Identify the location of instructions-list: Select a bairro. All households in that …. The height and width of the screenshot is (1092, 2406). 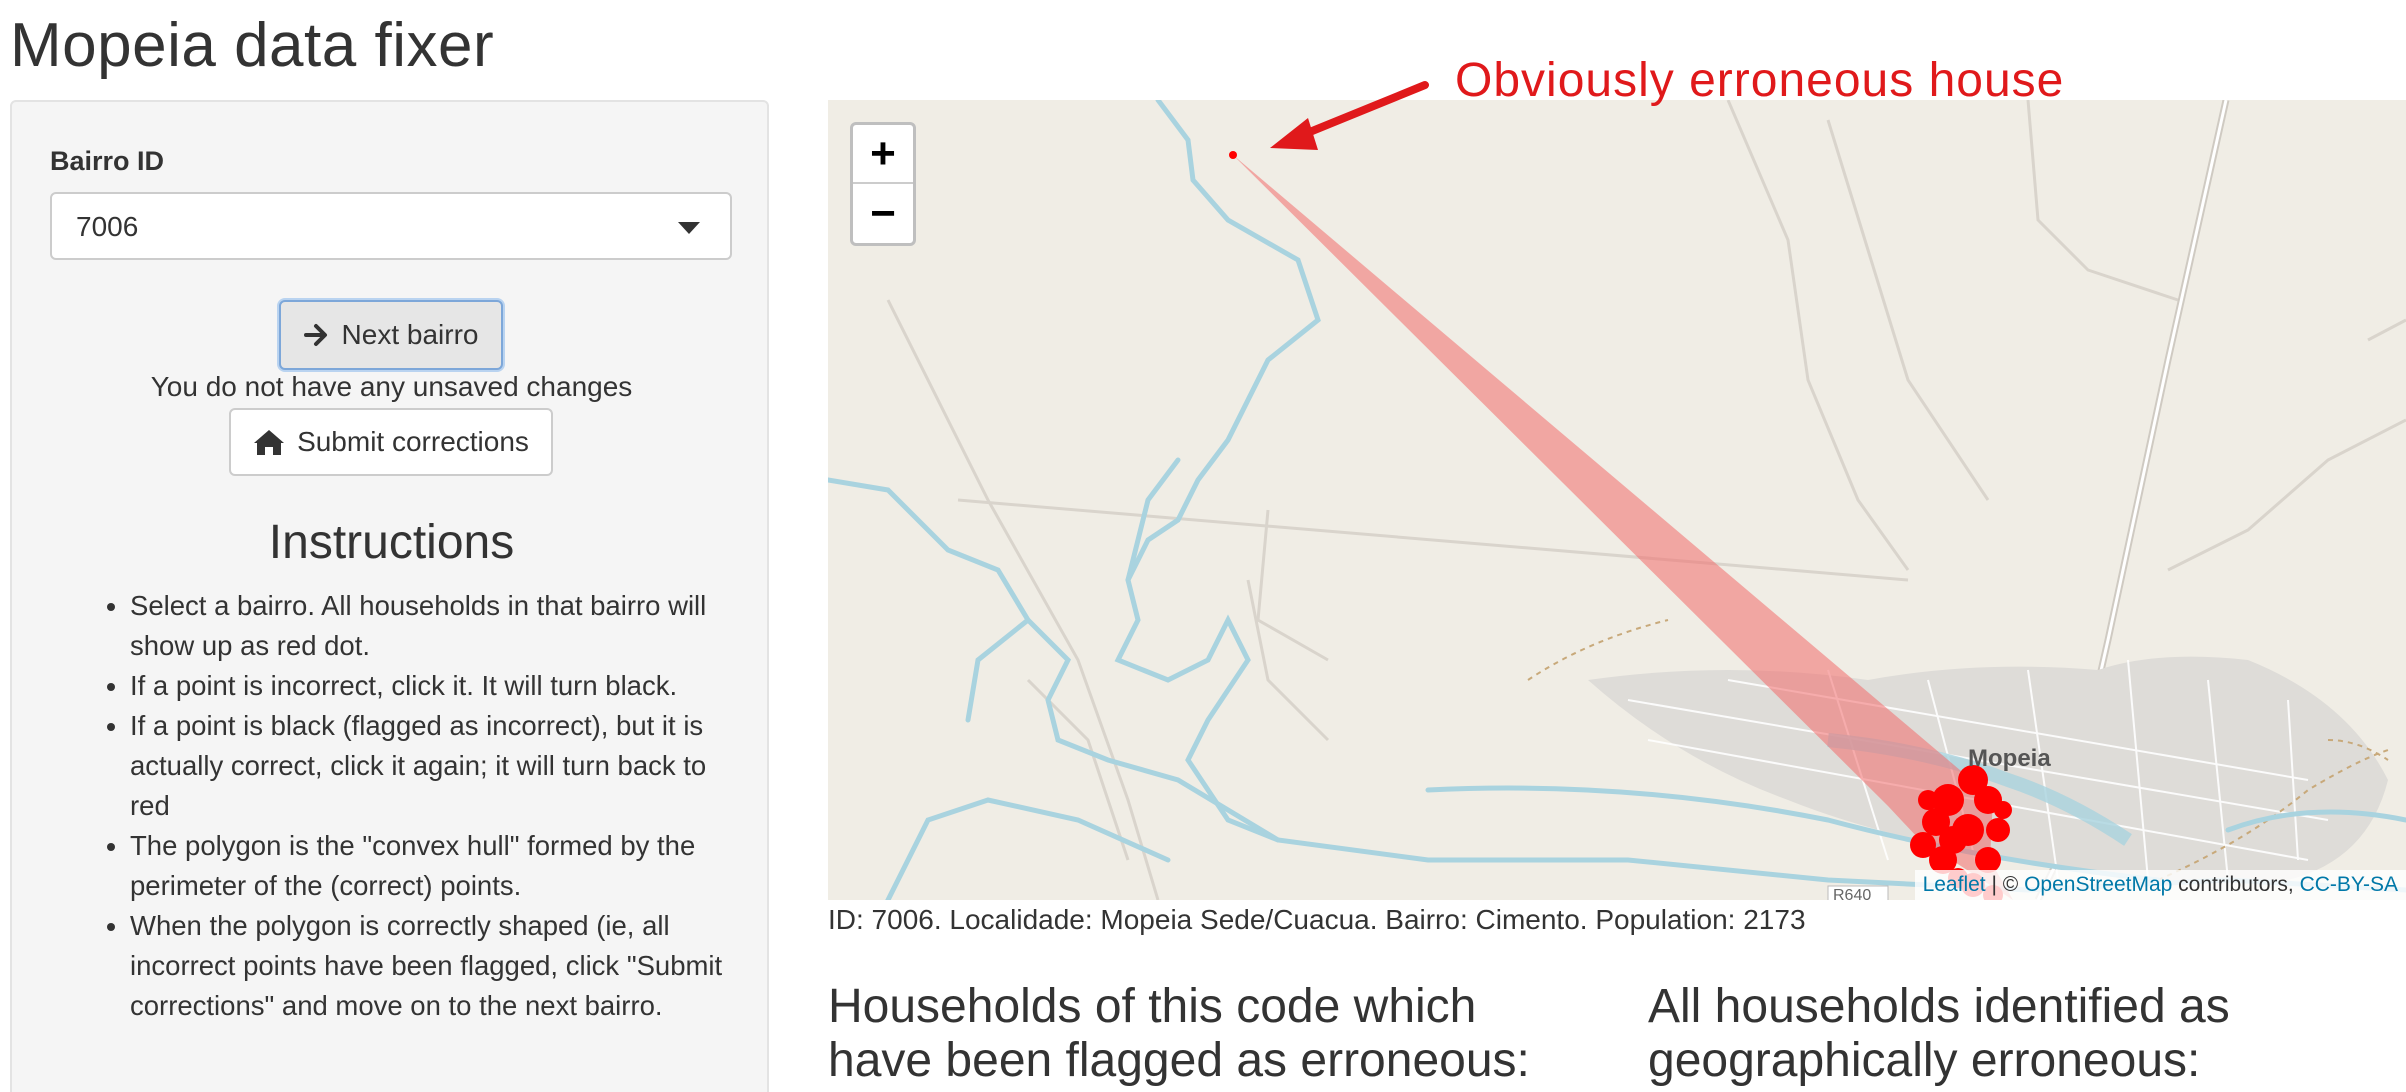
(440, 806).